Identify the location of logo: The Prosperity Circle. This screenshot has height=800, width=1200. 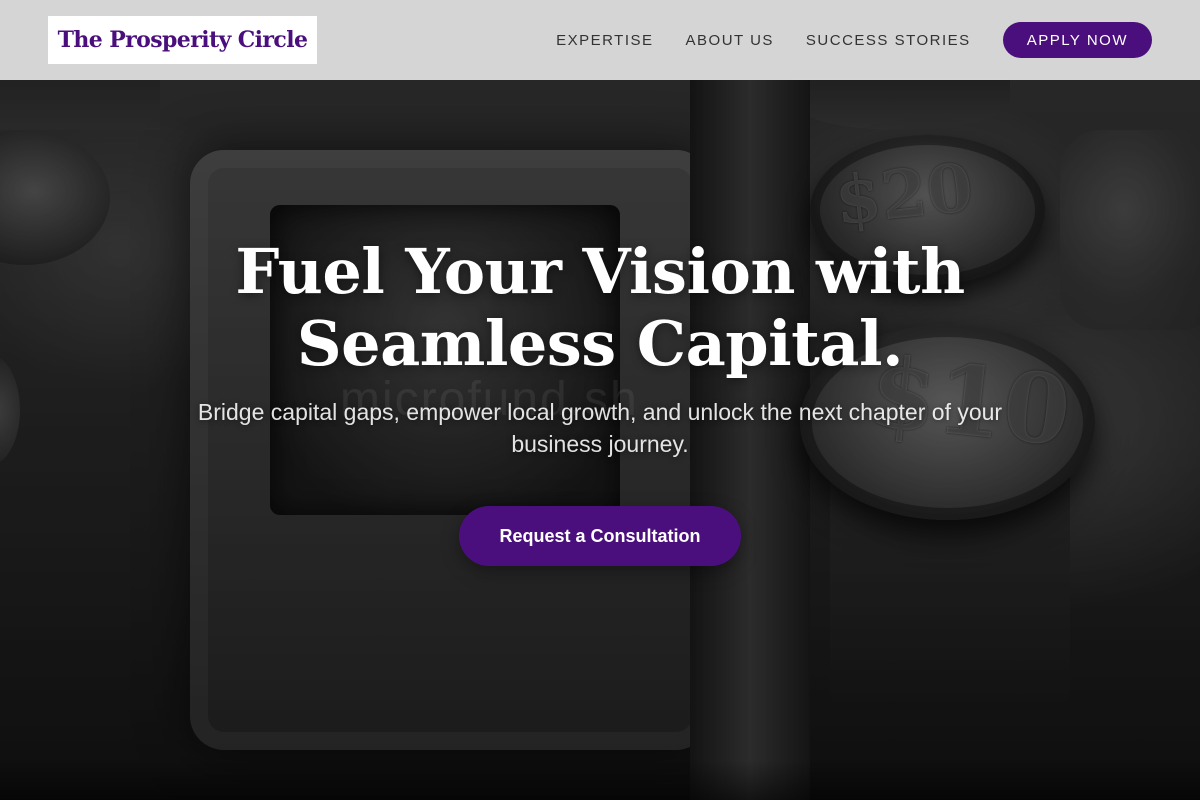
(182, 40).